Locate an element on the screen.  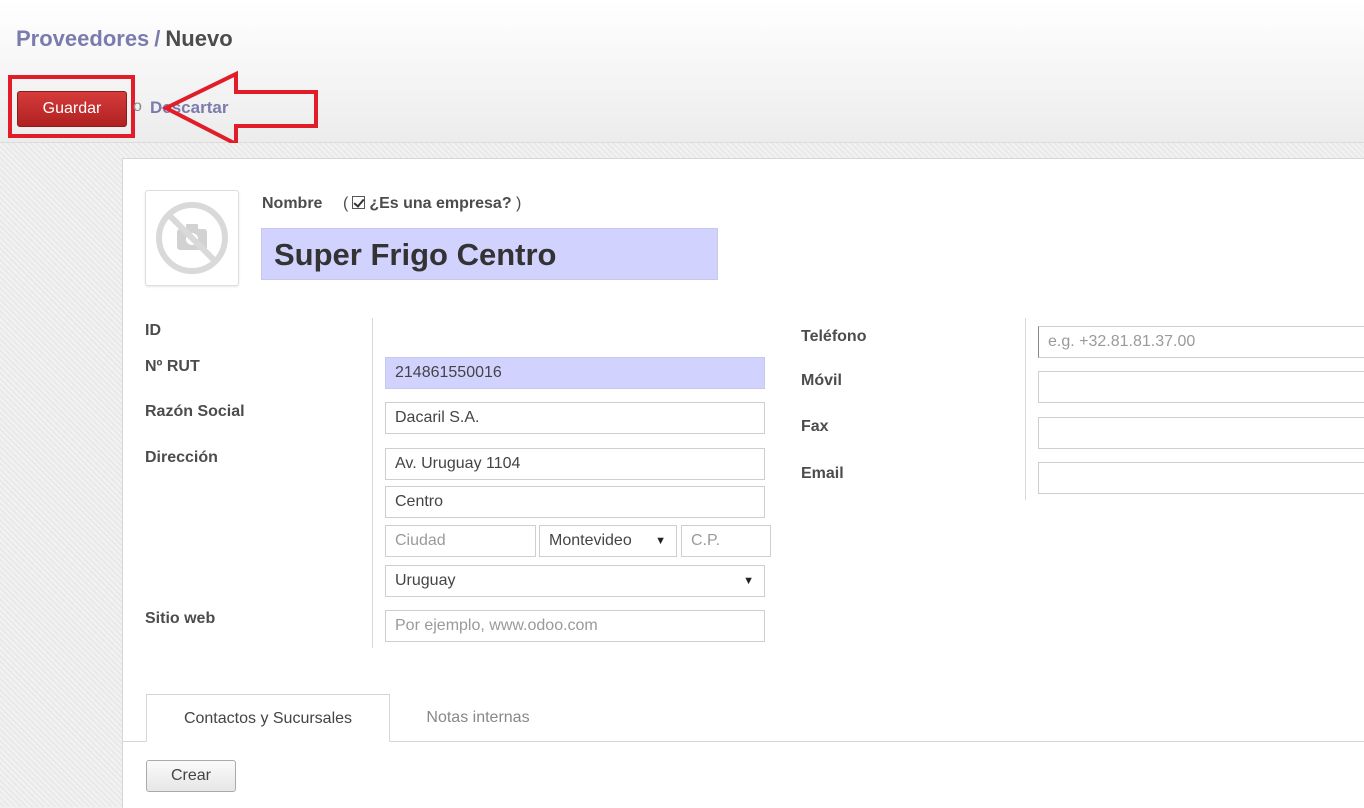
state-select-value: Montevideo is located at coordinates (590, 540).